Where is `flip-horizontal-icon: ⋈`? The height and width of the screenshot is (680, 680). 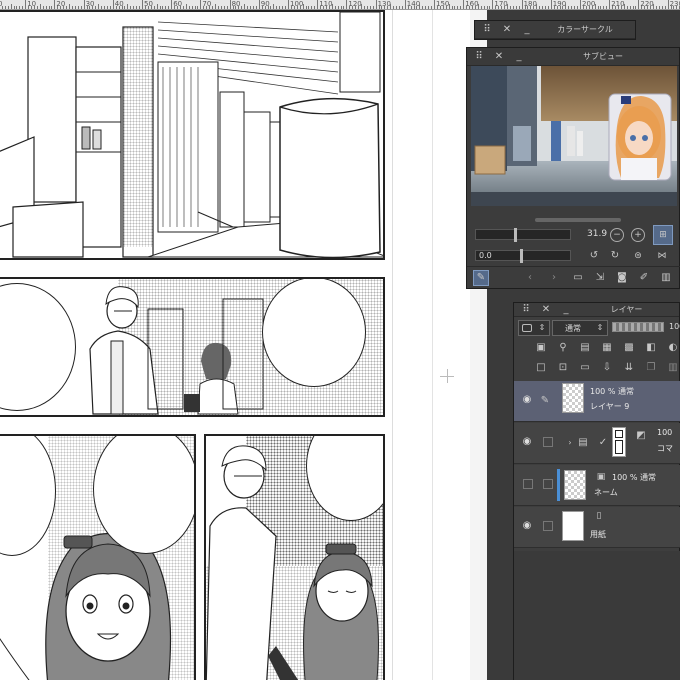
flip-horizontal-icon: ⋈ is located at coordinates (662, 256).